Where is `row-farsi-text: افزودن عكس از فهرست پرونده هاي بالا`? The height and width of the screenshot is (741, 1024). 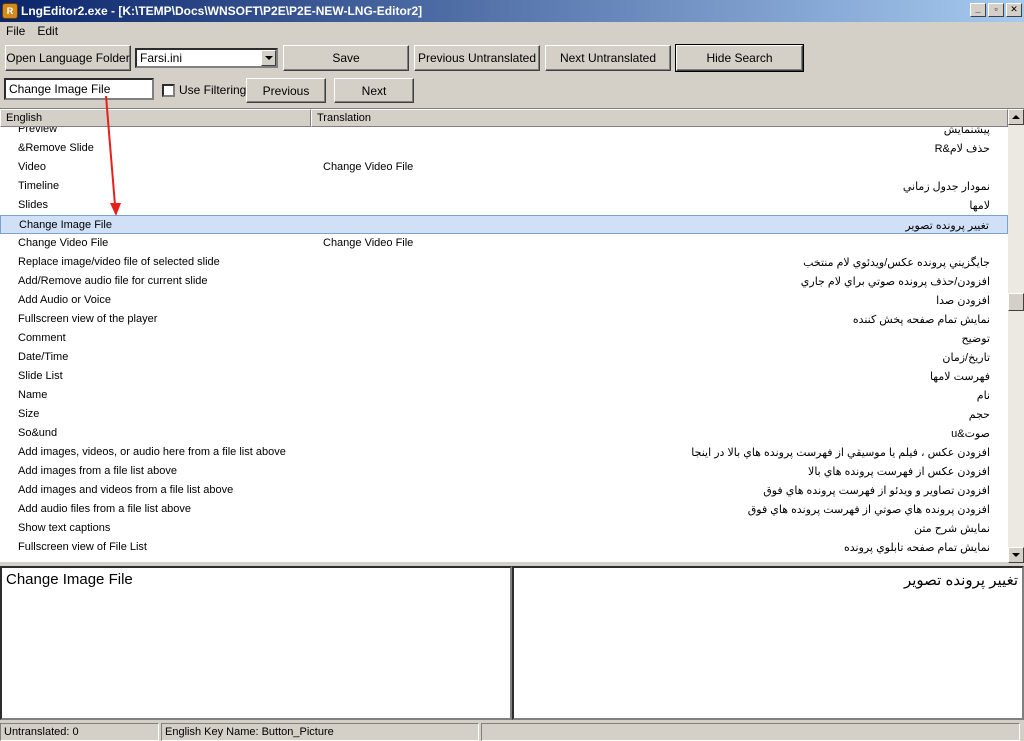 row-farsi-text: افزودن عكس از فهرست پرونده هاي بالا is located at coordinates (899, 472).